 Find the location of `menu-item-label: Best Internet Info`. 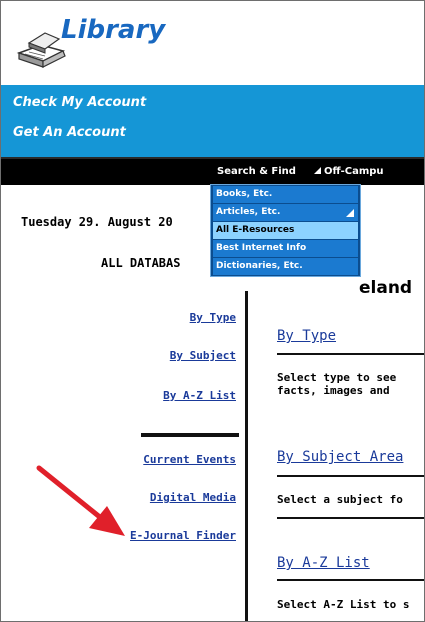

menu-item-label: Best Internet Info is located at coordinates (261, 248).